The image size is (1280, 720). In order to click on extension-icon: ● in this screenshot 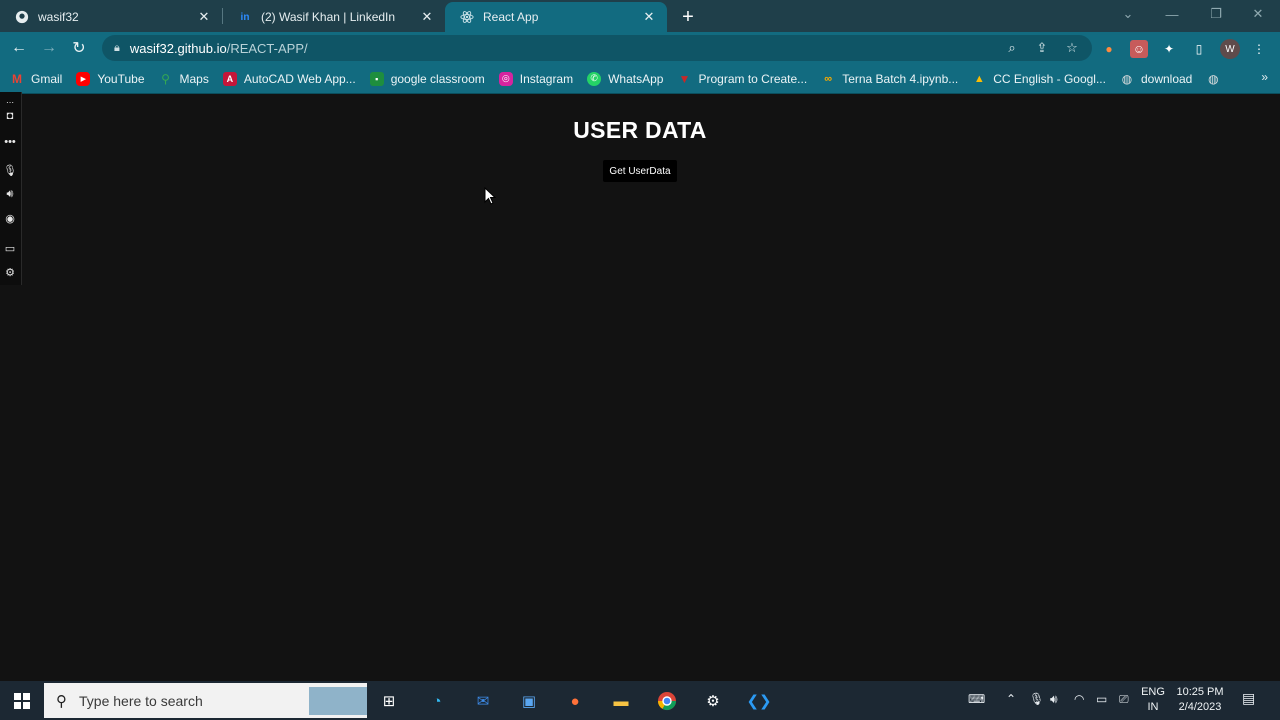, I will do `click(1109, 49)`.